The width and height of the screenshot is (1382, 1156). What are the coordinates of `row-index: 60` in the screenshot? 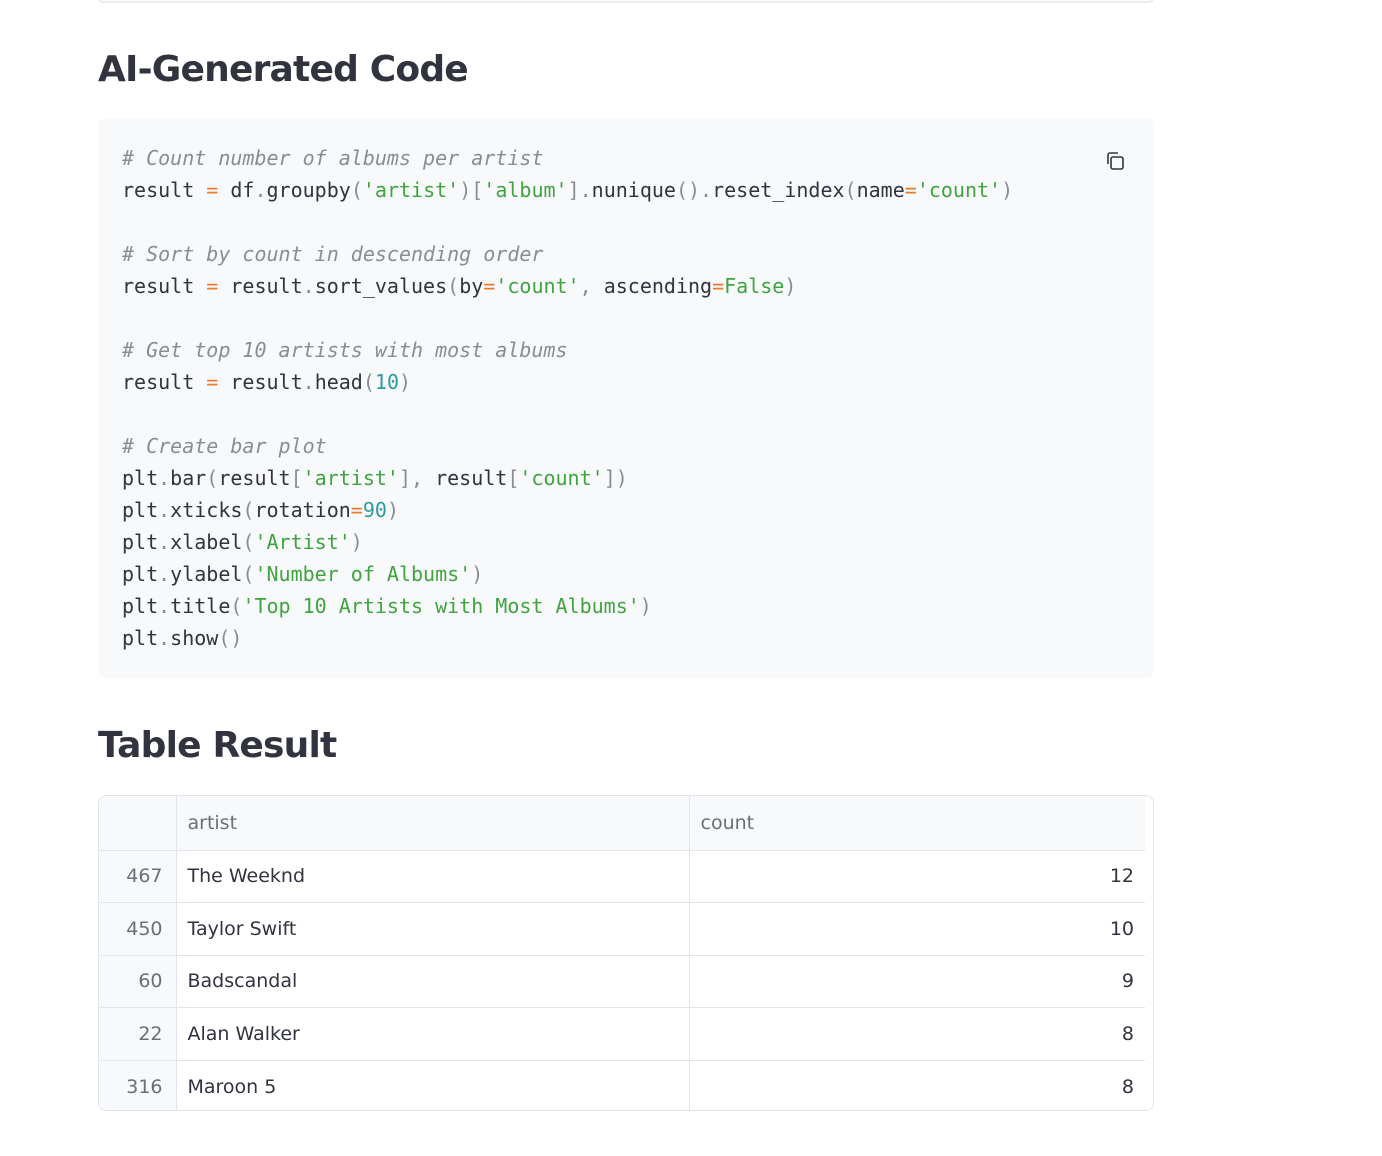 It's located at (138, 981).